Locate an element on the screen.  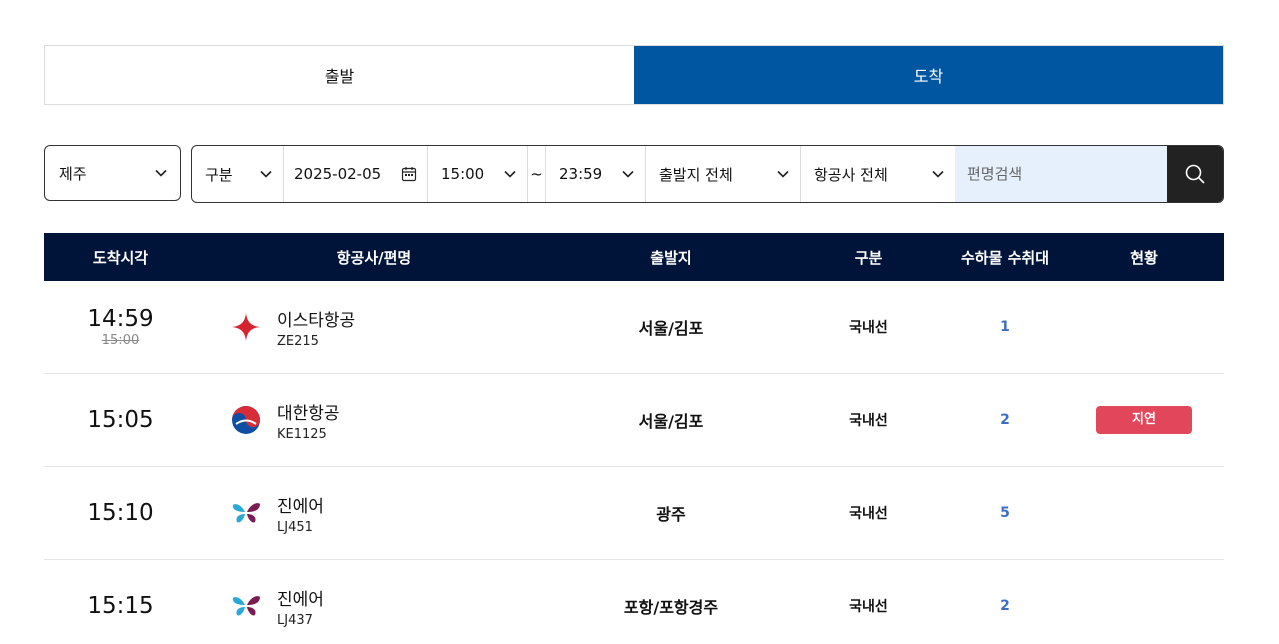
arrival-time-cell: 15:15 is located at coordinates (120, 606).